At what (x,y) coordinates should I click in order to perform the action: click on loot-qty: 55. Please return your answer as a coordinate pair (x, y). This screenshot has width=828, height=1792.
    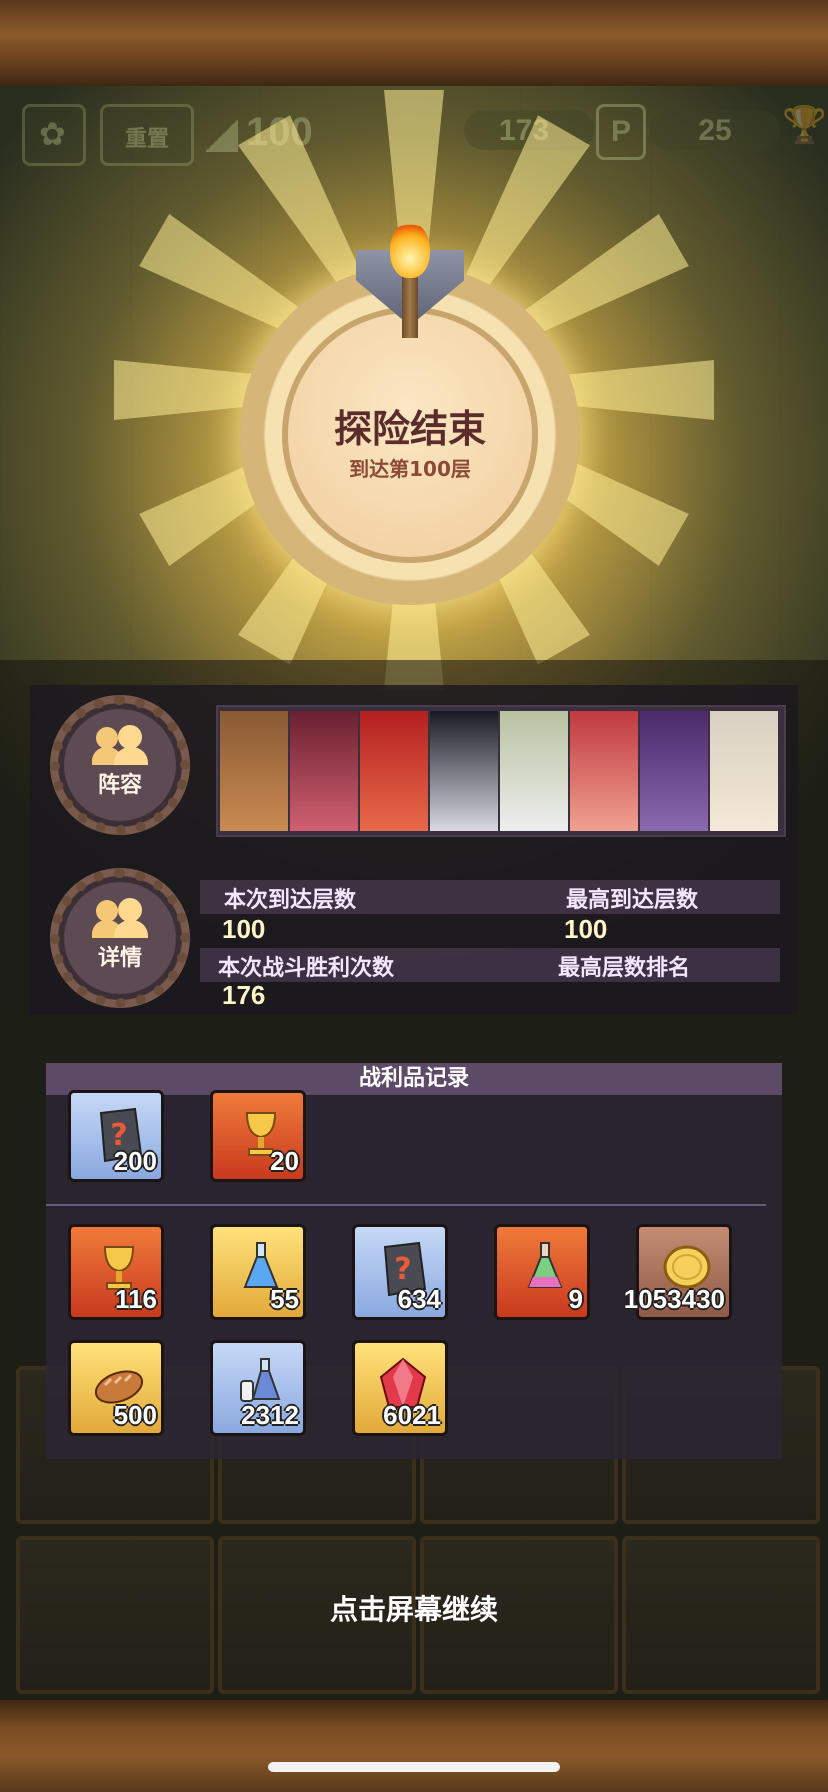
    Looking at the image, I should click on (284, 1299).